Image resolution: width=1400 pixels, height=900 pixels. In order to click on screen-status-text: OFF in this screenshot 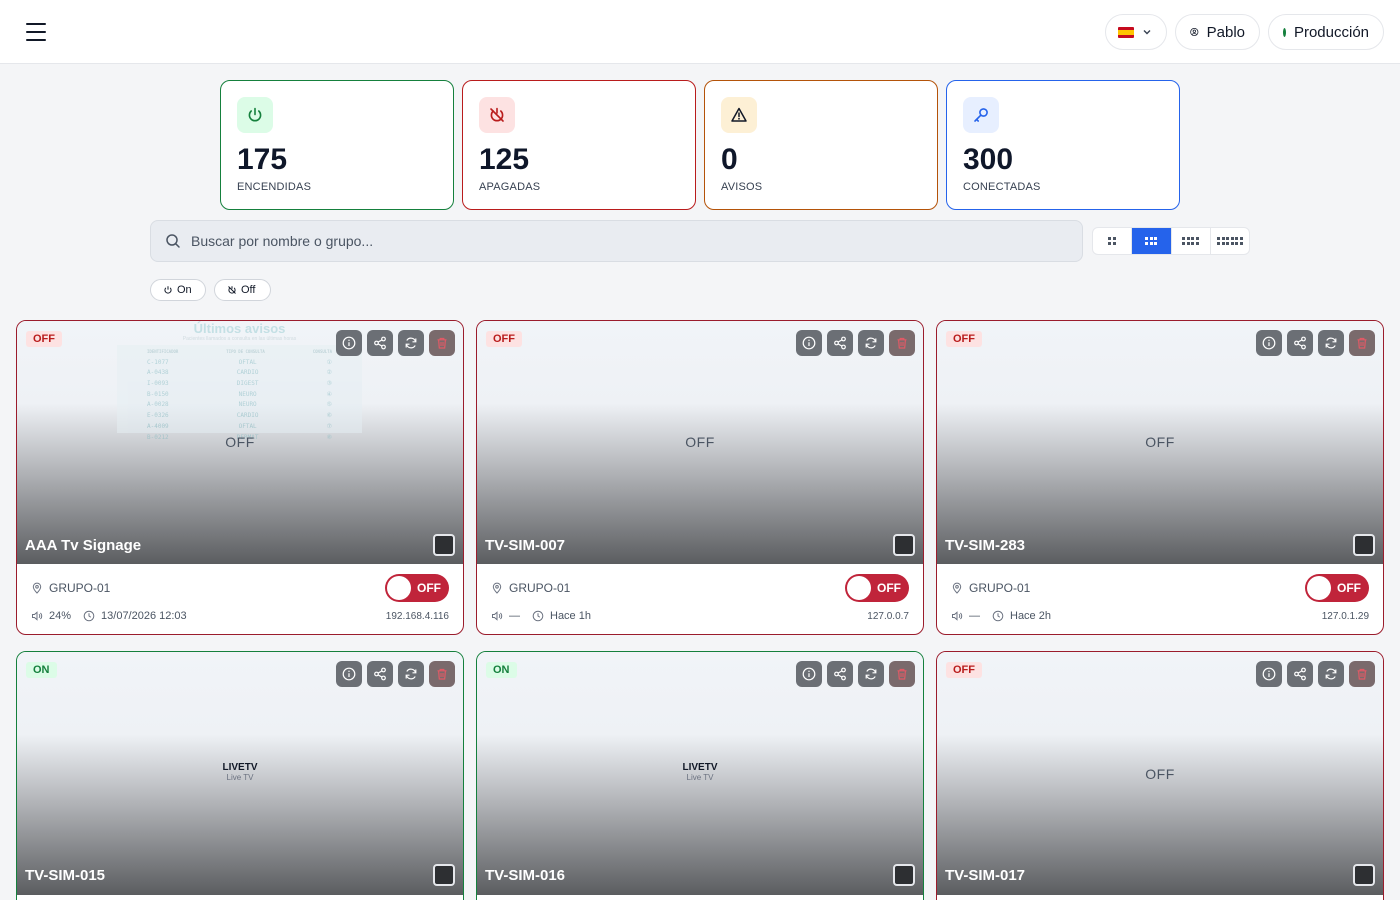, I will do `click(1160, 774)`.